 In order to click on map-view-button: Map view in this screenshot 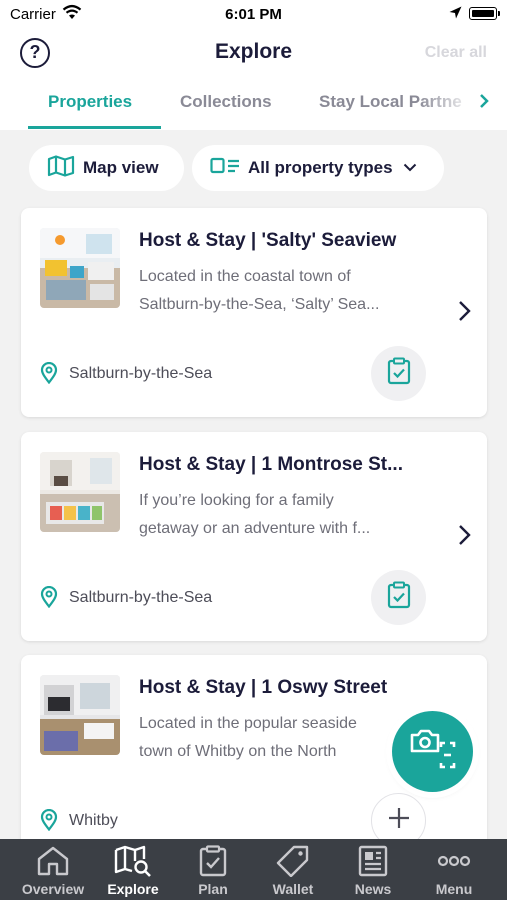, I will do `click(106, 168)`.